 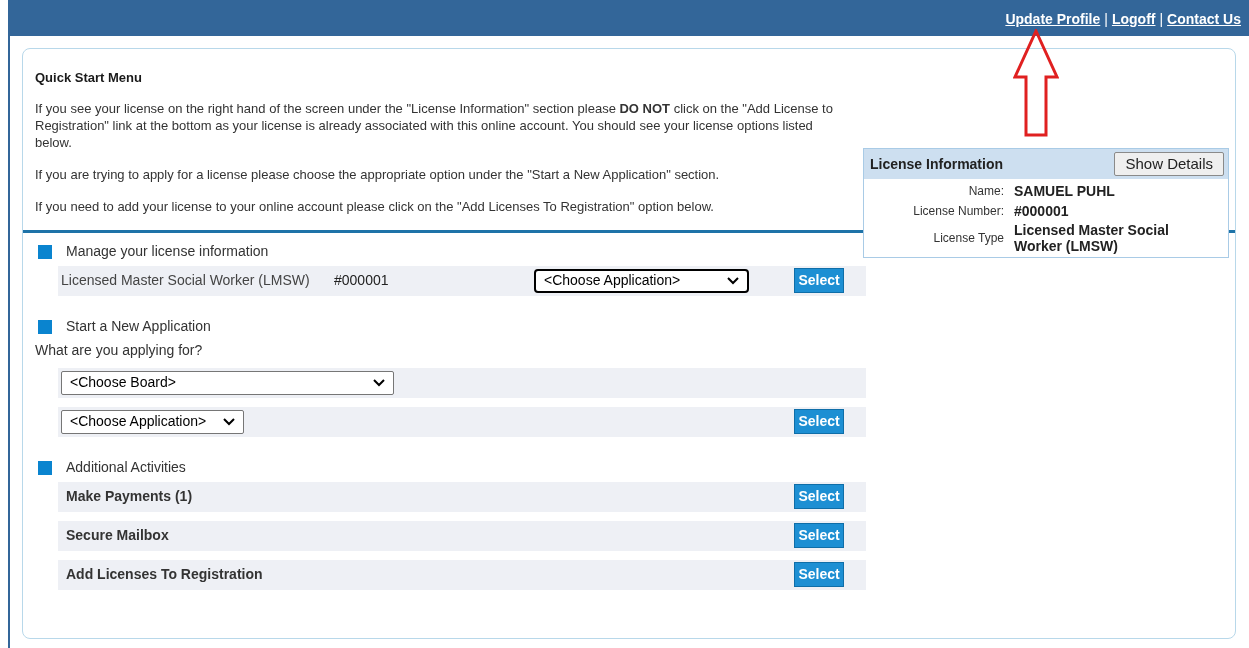 I want to click on license-name: Licensed Master Social Worker (LMSW), so click(x=186, y=280).